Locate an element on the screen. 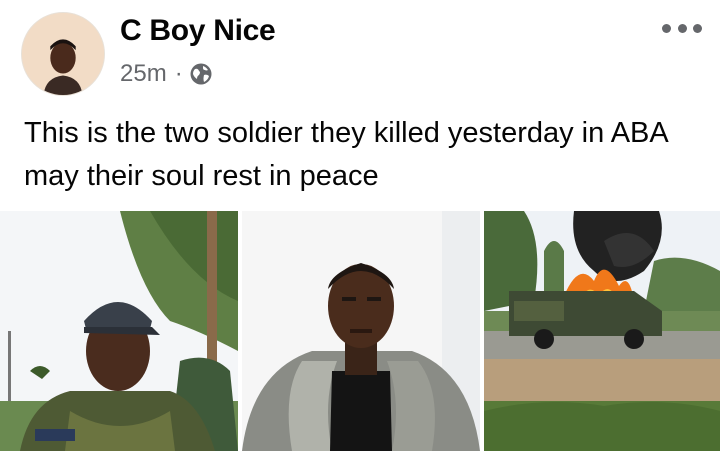 The width and height of the screenshot is (720, 455). author-avatar is located at coordinates (63, 54).